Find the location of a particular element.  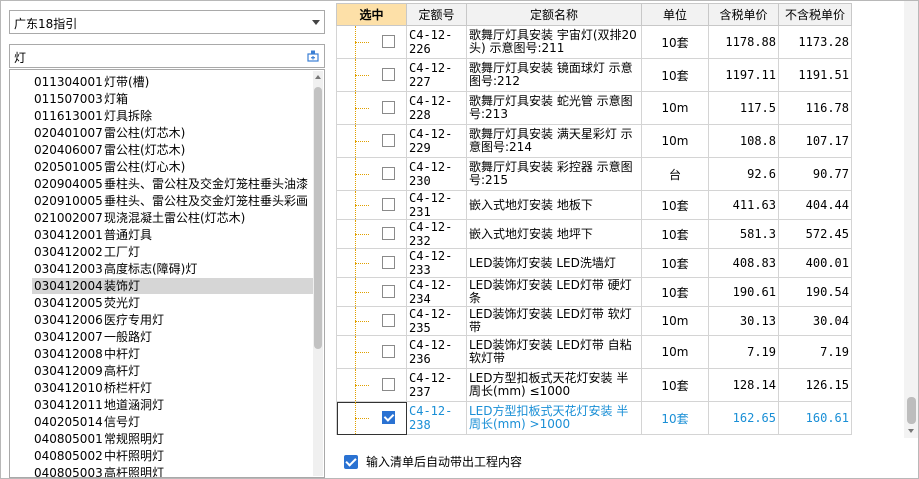

list-item: 030412002工厂灯 is located at coordinates (173, 252).